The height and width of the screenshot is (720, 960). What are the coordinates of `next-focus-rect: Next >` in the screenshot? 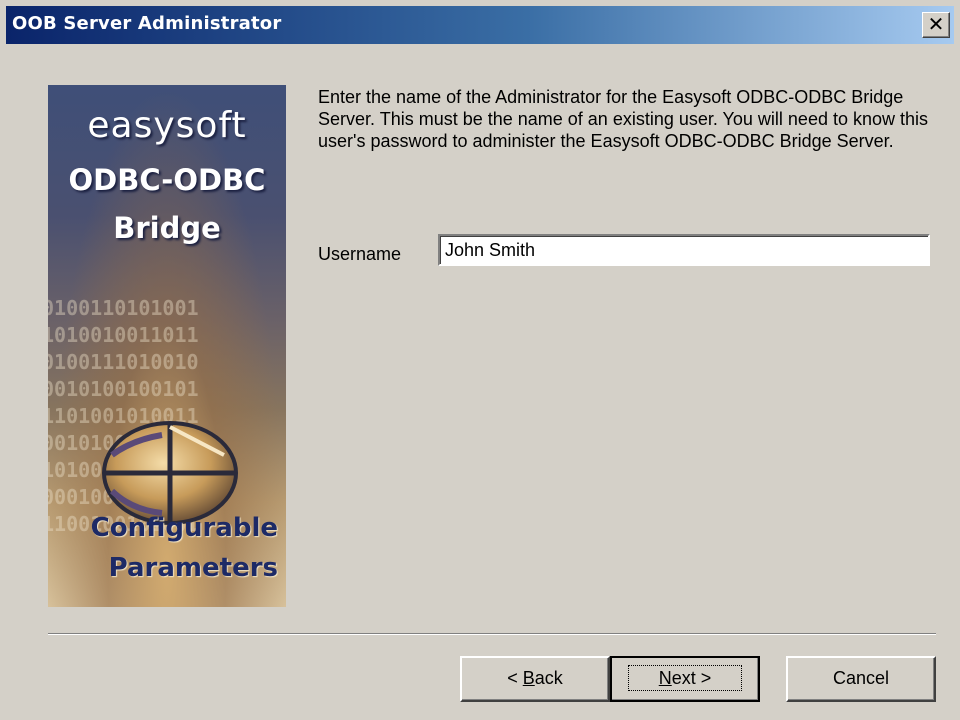 It's located at (685, 678).